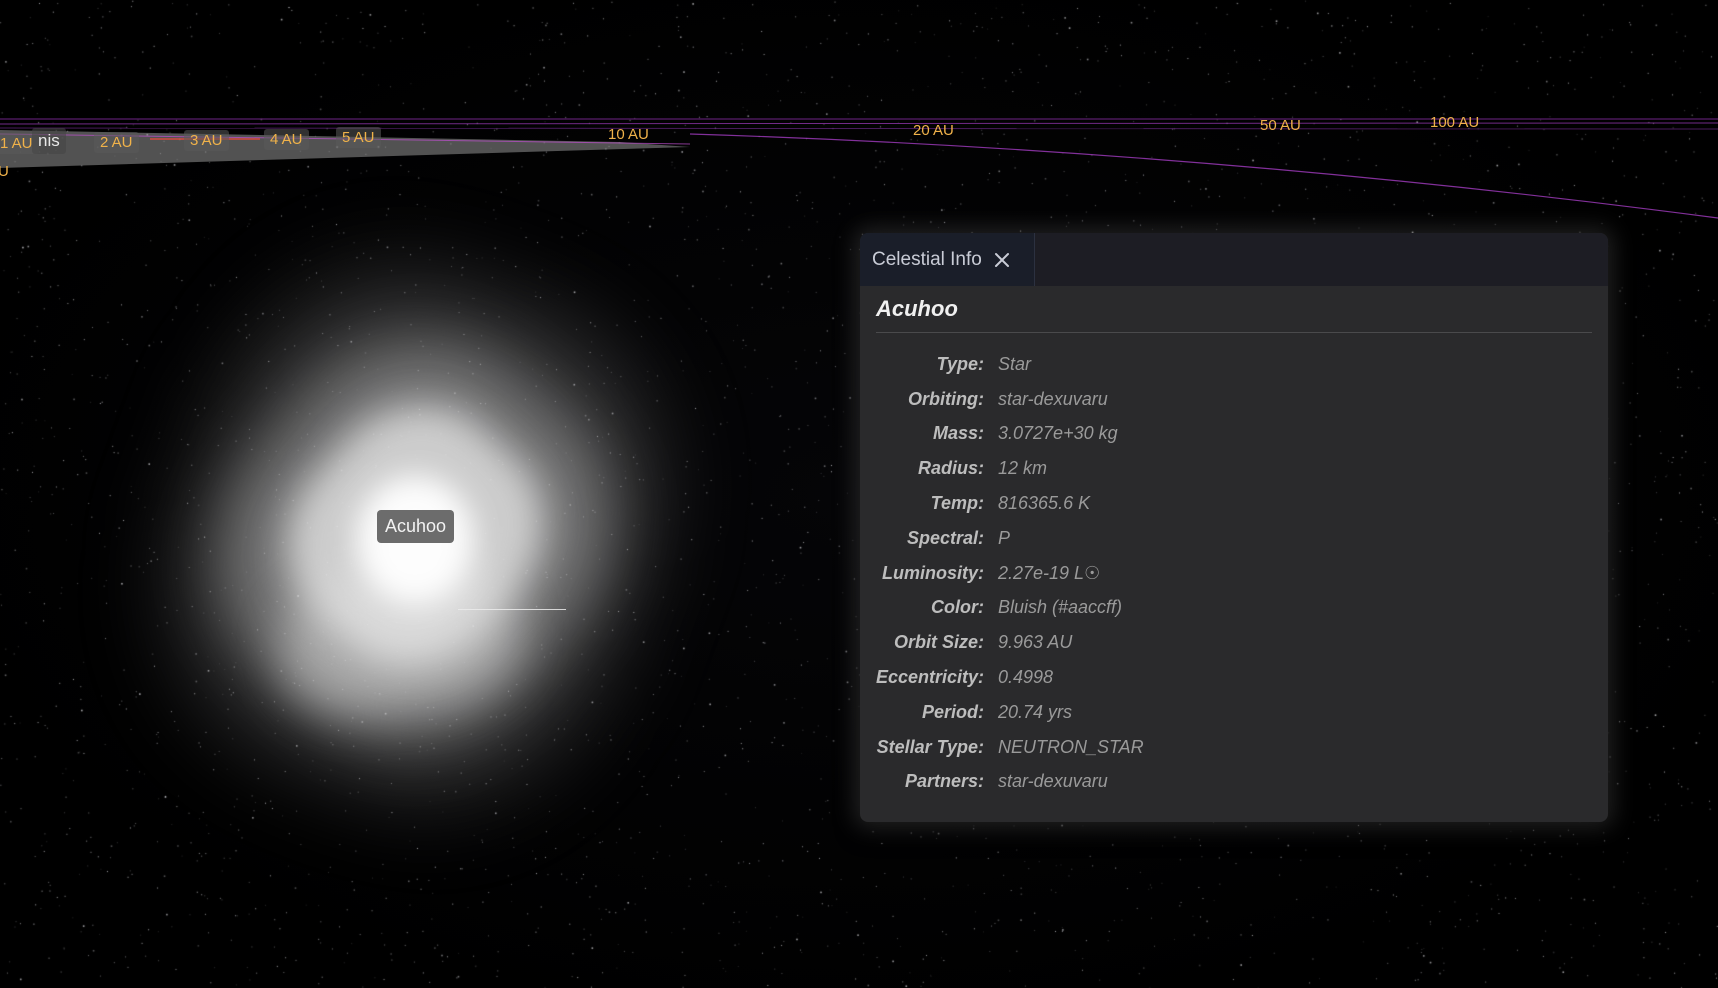 The height and width of the screenshot is (988, 1718). Describe the element at coordinates (958, 433) in the screenshot. I see `property-key: Mass:` at that location.